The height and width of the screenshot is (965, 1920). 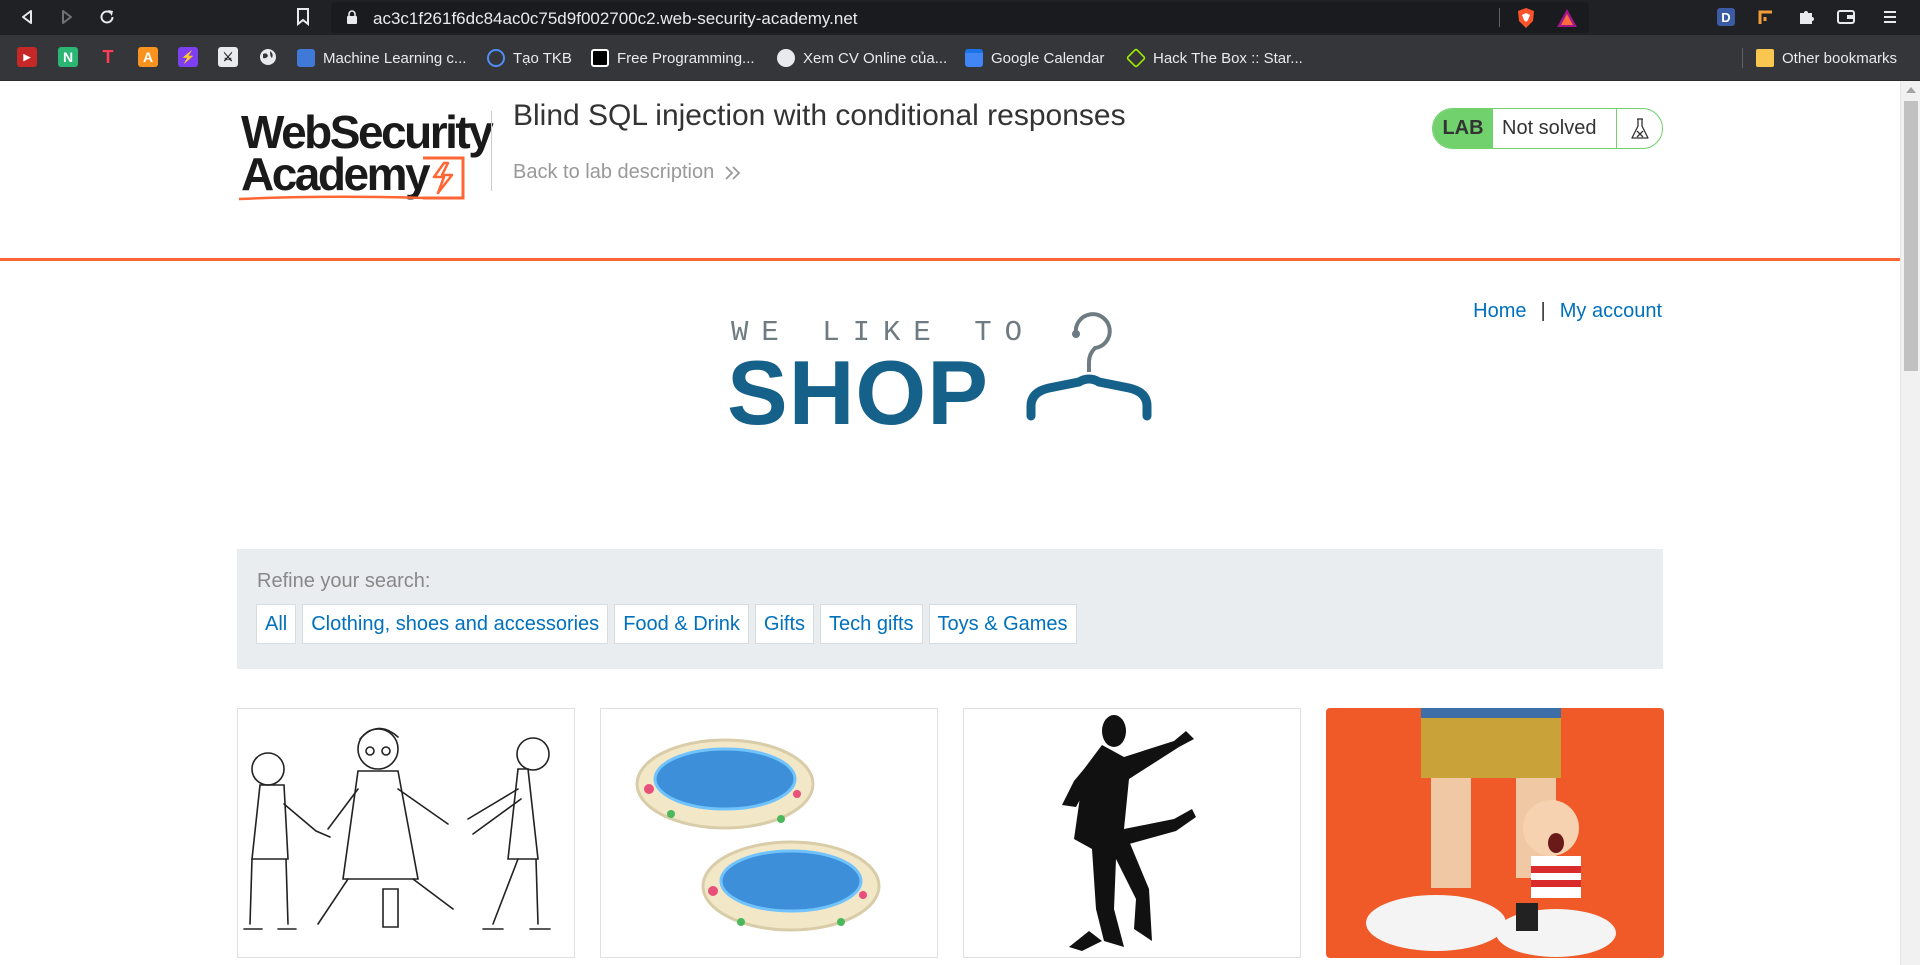 I want to click on ml-icon, so click(x=306, y=58).